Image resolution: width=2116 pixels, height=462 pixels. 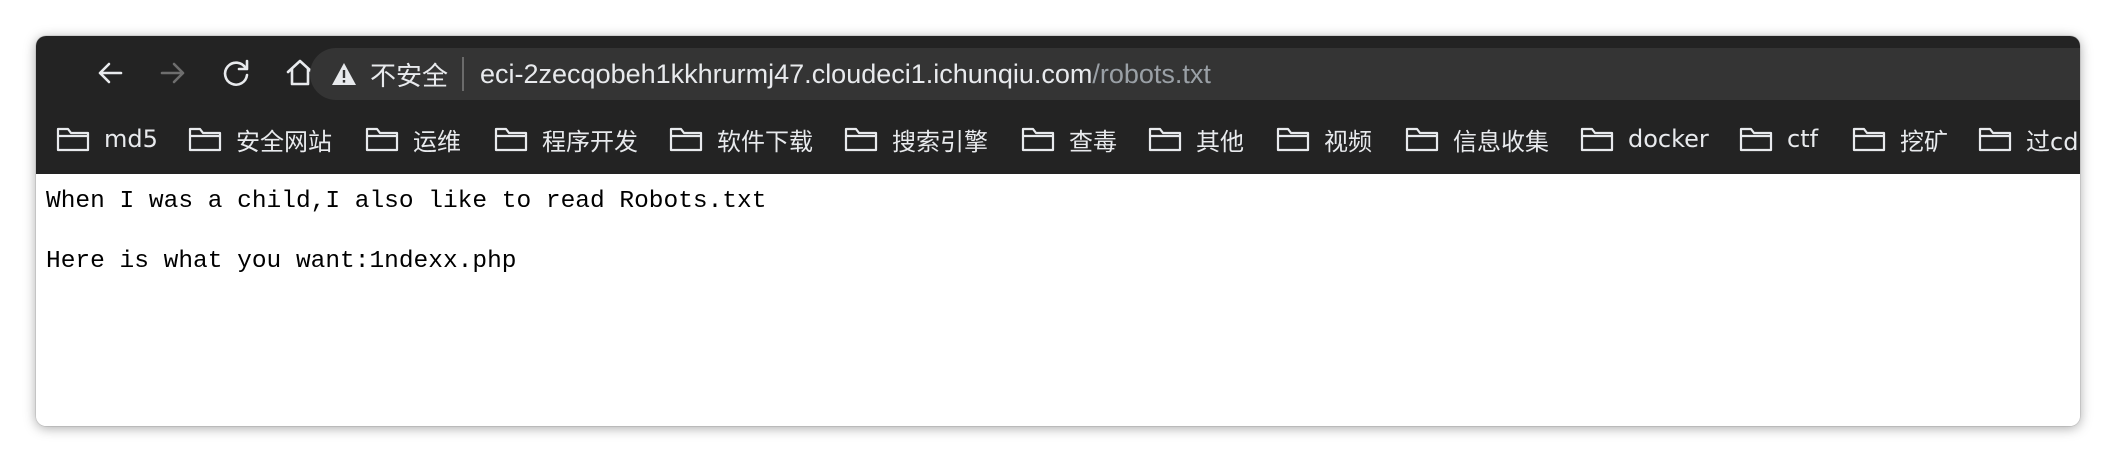 I want to click on bookmark-folder-info-gathering: 信息收集, so click(x=1477, y=139).